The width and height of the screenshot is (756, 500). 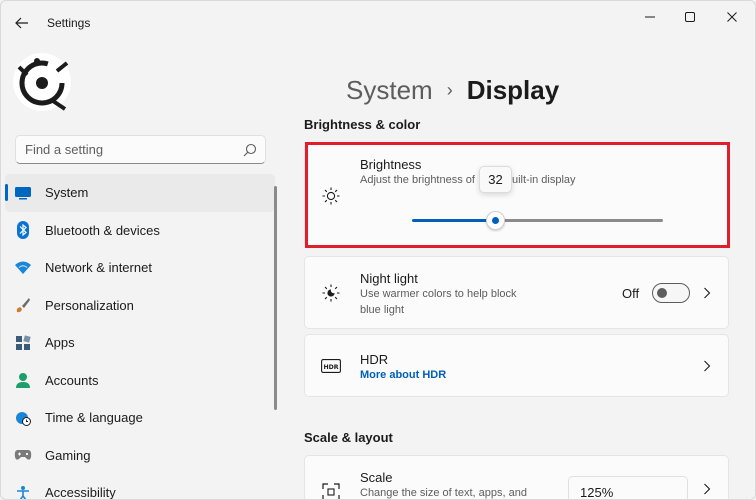 What do you see at coordinates (403, 375) in the screenshot?
I see `hdr-more-link: More about HDR` at bounding box center [403, 375].